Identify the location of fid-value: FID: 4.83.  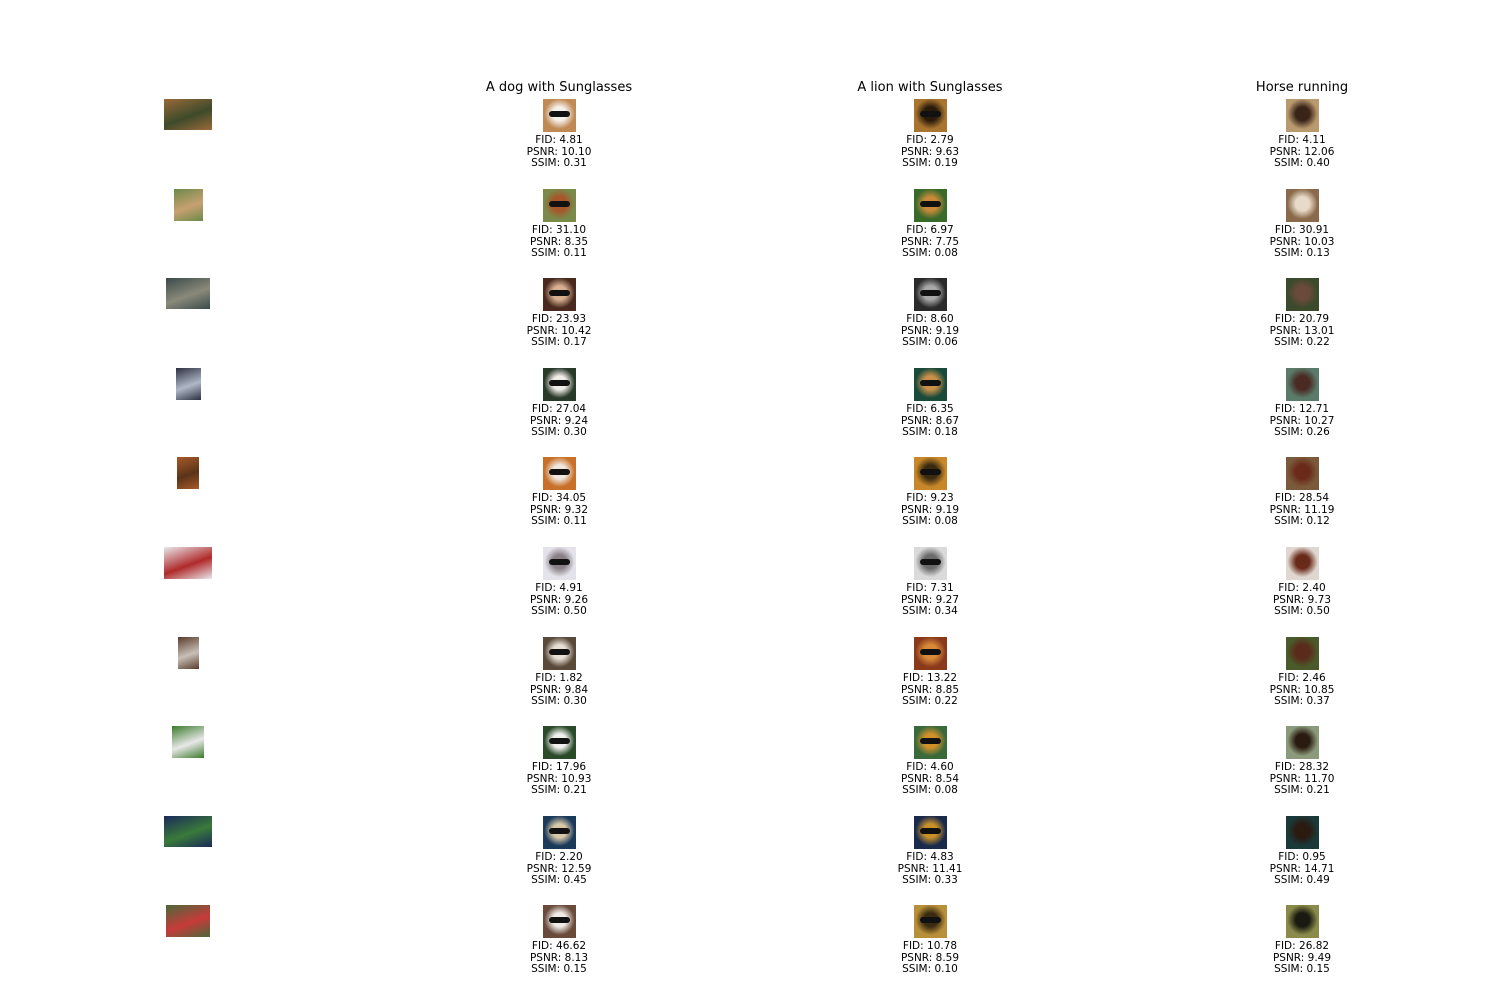
(930, 857).